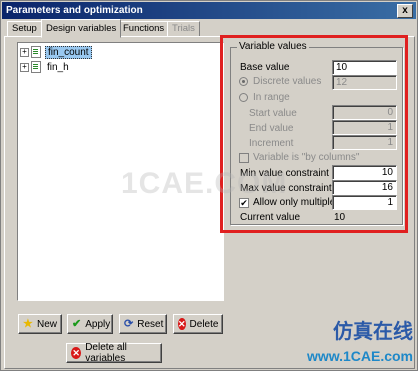 This screenshot has height=371, width=418. Describe the element at coordinates (204, 183) in the screenshot. I see `watermark-center: 1CAE.COM` at that location.